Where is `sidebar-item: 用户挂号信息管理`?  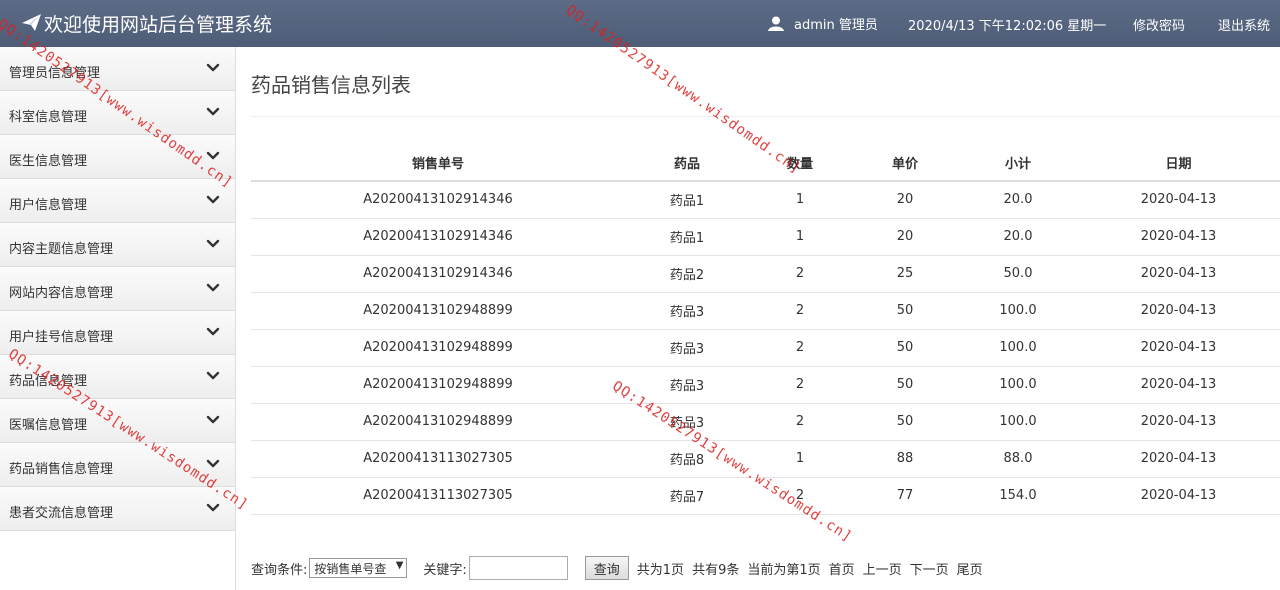
sidebar-item: 用户挂号信息管理 is located at coordinates (117, 333).